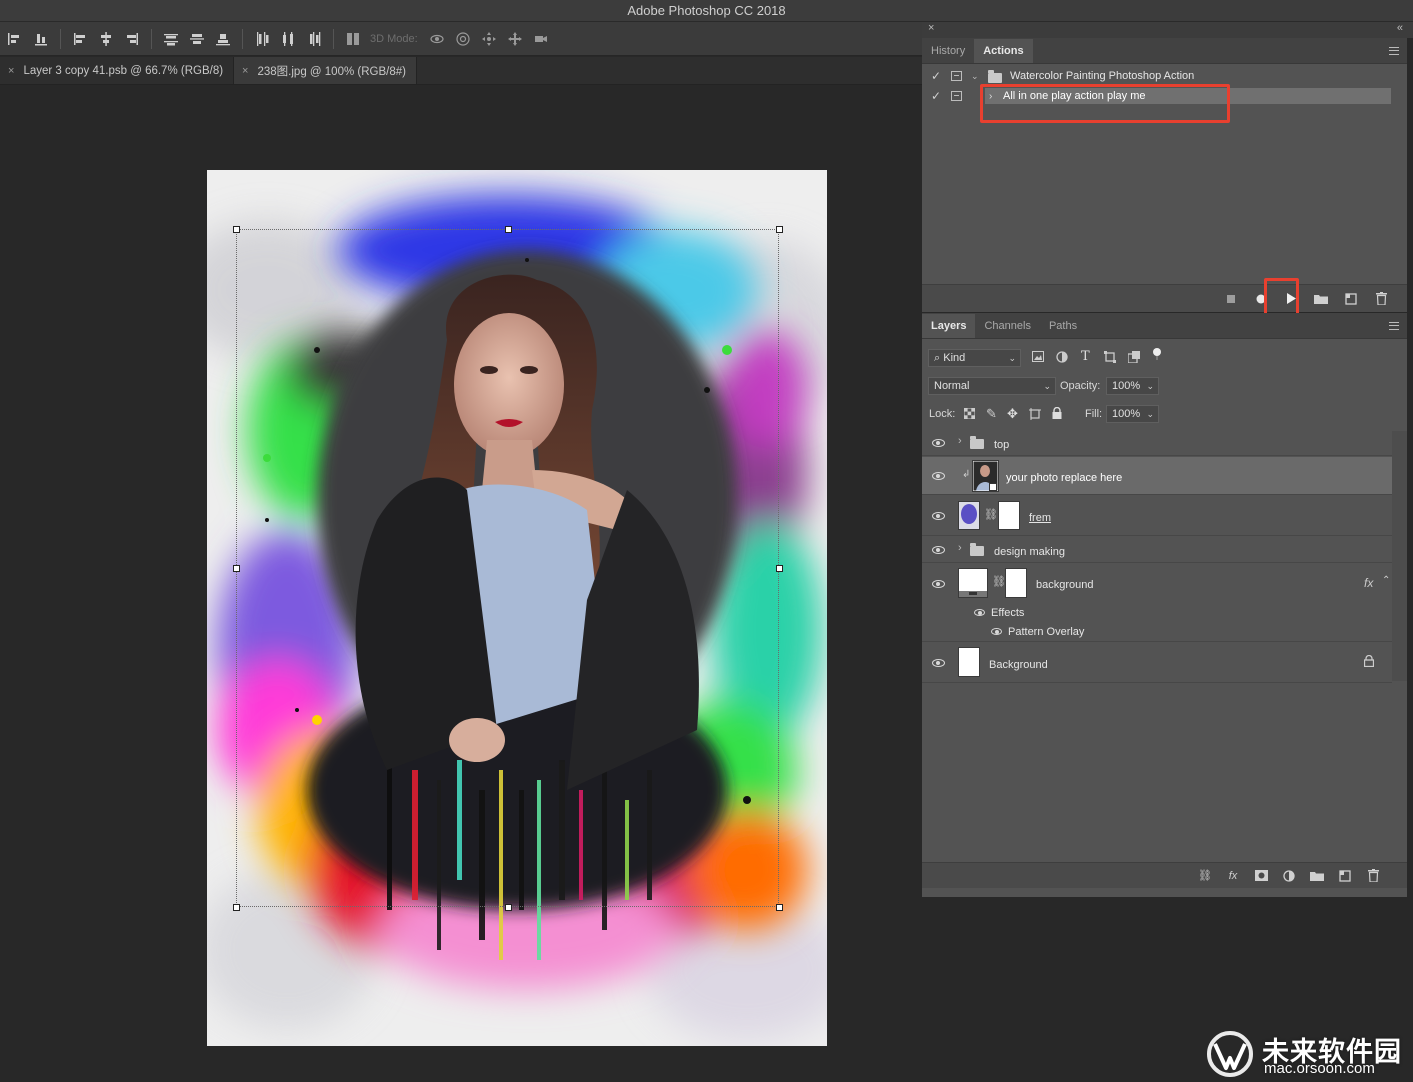  Describe the element at coordinates (489, 39) in the screenshot. I see `3d-pan-icon` at that location.